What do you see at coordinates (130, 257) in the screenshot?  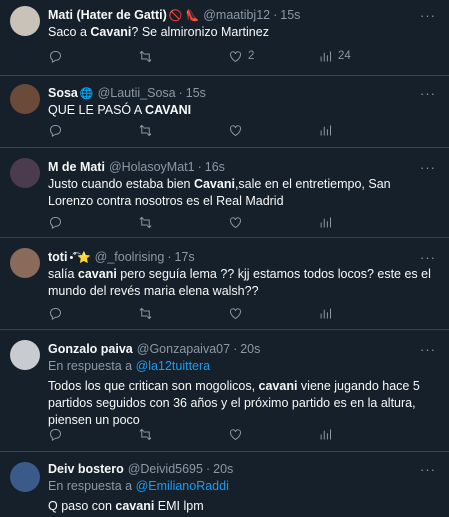 I see `user-handle: @_foolrising` at bounding box center [130, 257].